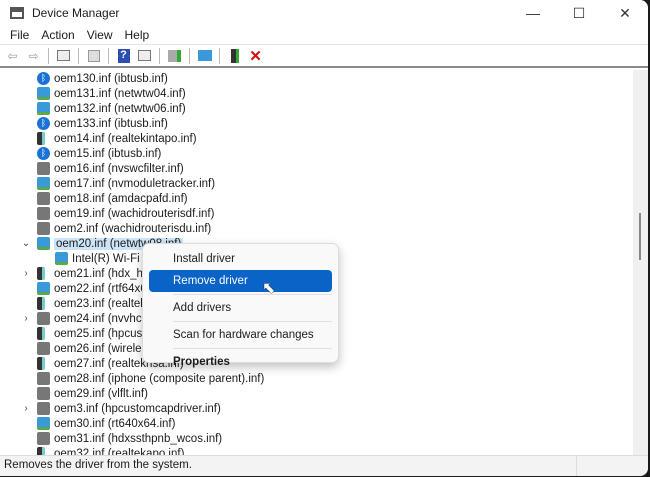  What do you see at coordinates (234, 55) in the screenshot?
I see `add-driver-icon` at bounding box center [234, 55].